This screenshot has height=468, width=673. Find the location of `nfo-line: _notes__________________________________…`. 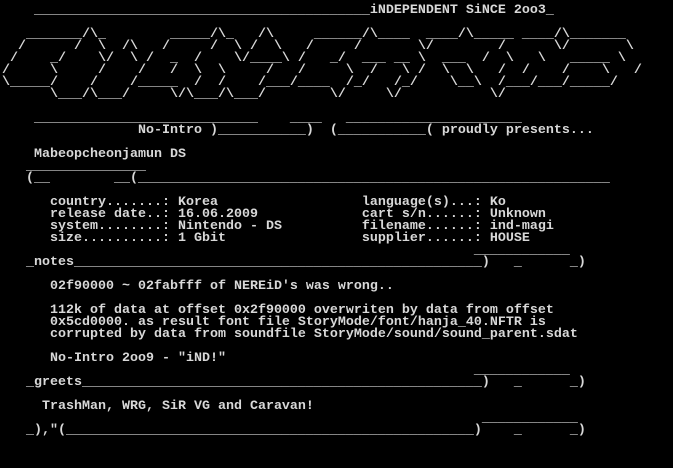

nfo-line: _notes__________________________________… is located at coordinates (294, 262).